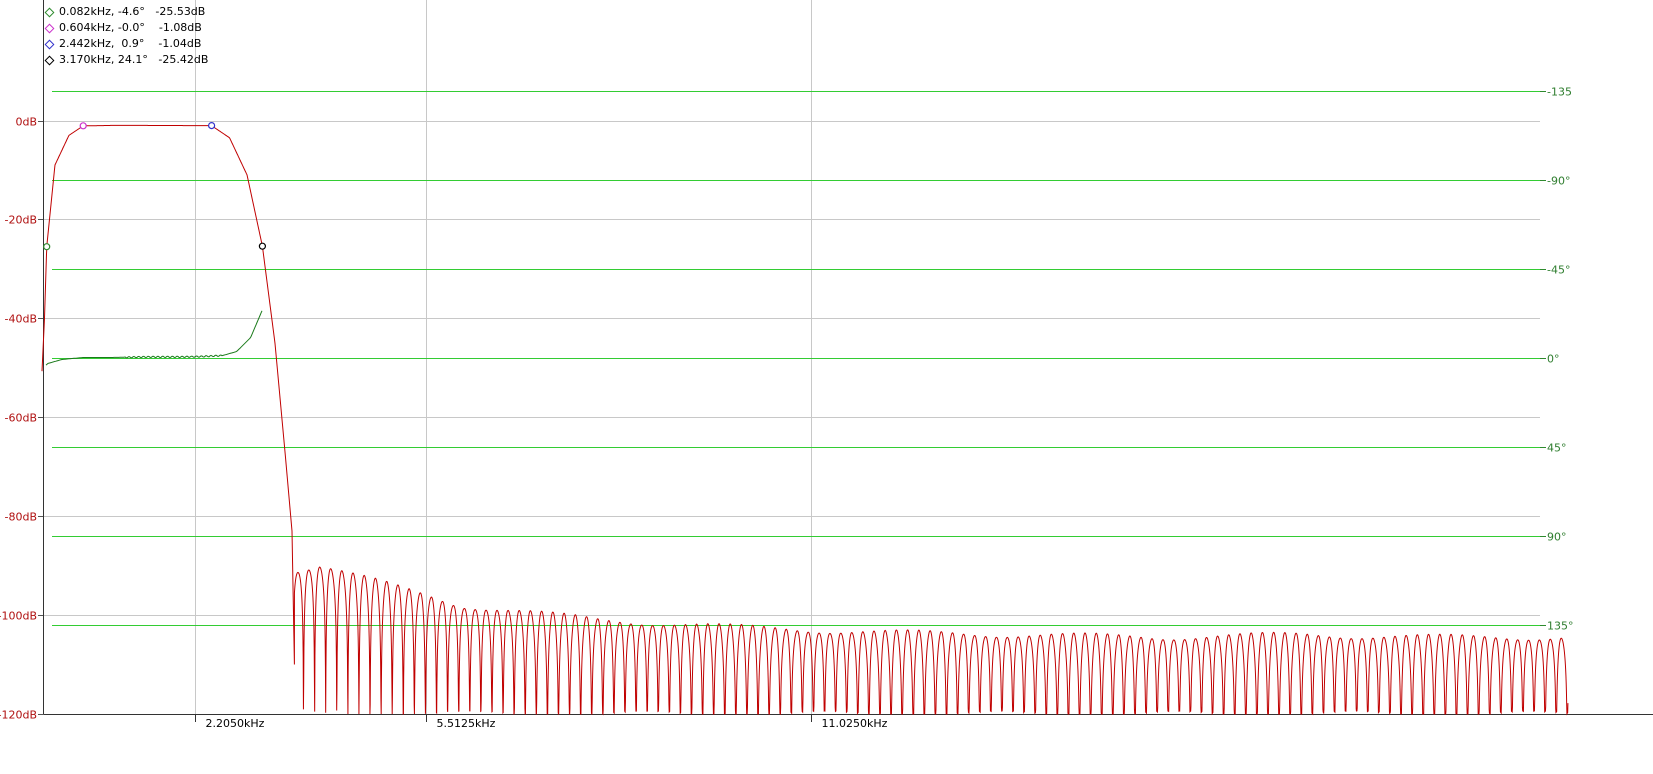  I want to click on y-tick-label: 0dB, so click(26, 122).